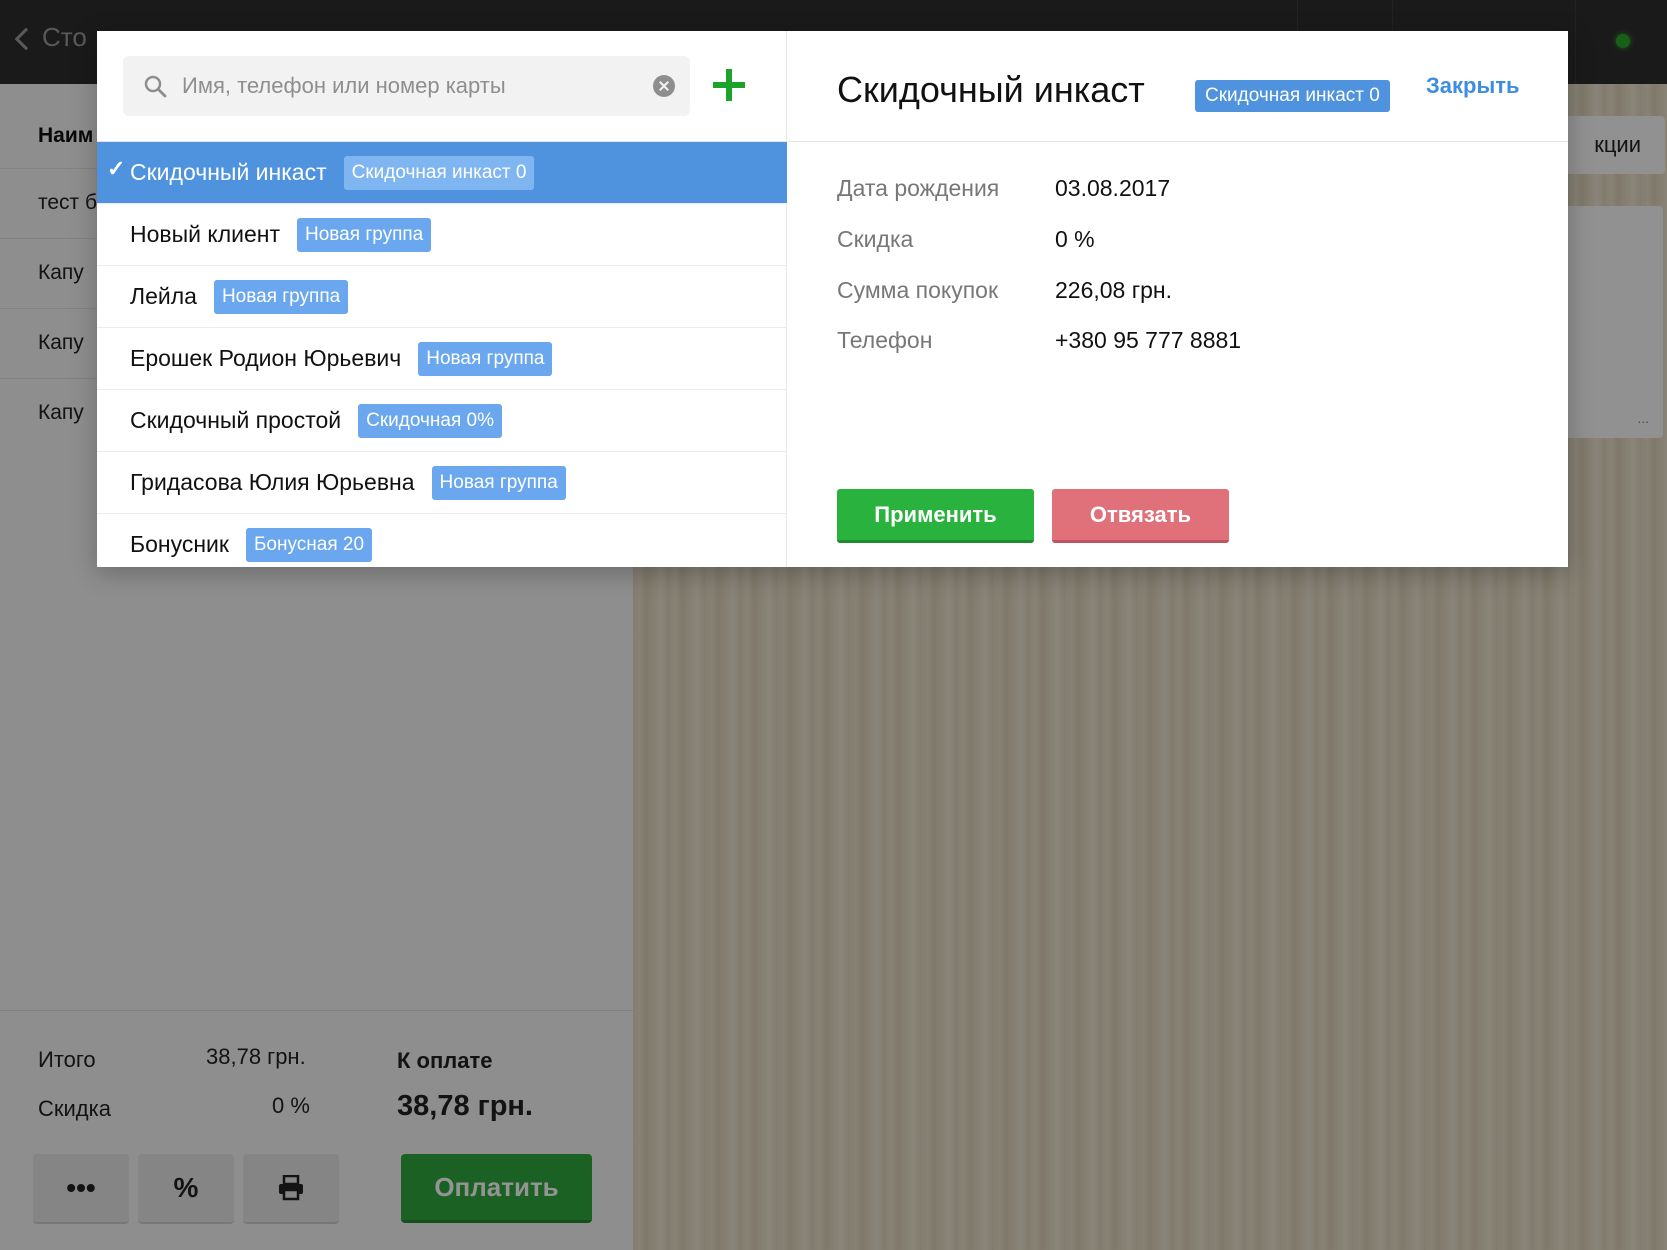 The image size is (1667, 1250). What do you see at coordinates (116, 168) in the screenshot?
I see `checkmark-icon: ✓` at bounding box center [116, 168].